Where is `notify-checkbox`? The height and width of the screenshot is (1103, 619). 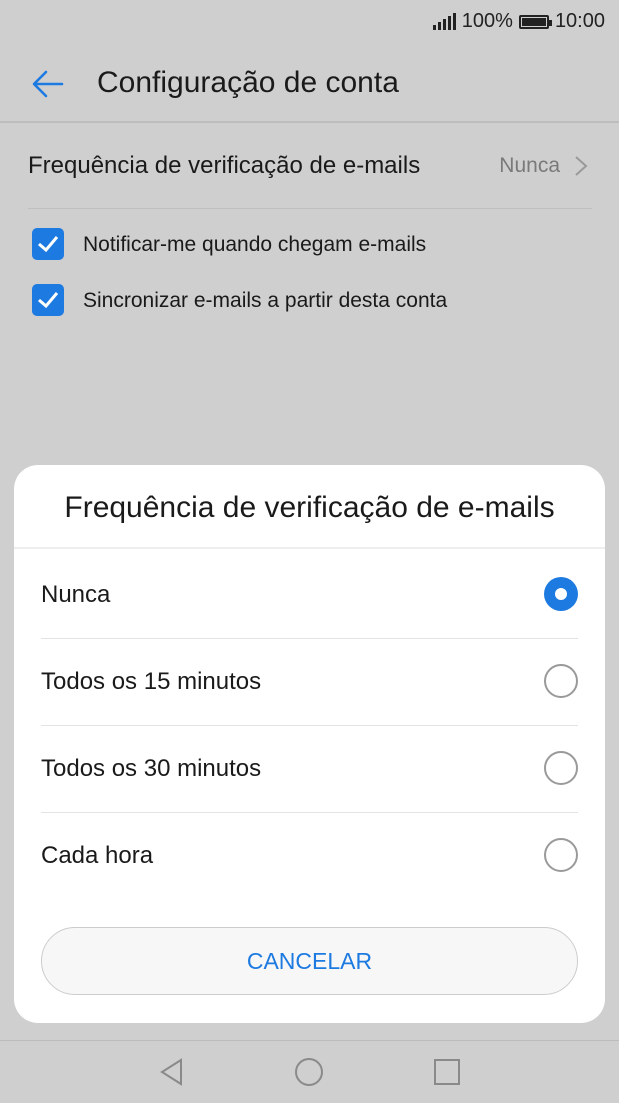 notify-checkbox is located at coordinates (48, 244).